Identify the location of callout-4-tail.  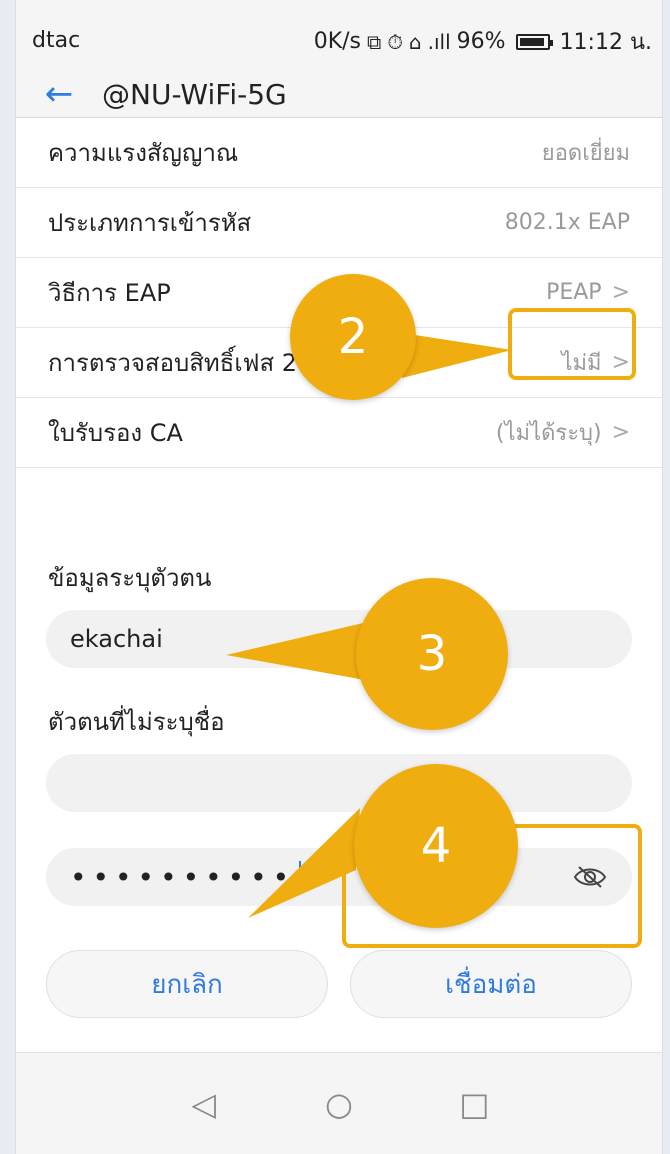
(304, 863).